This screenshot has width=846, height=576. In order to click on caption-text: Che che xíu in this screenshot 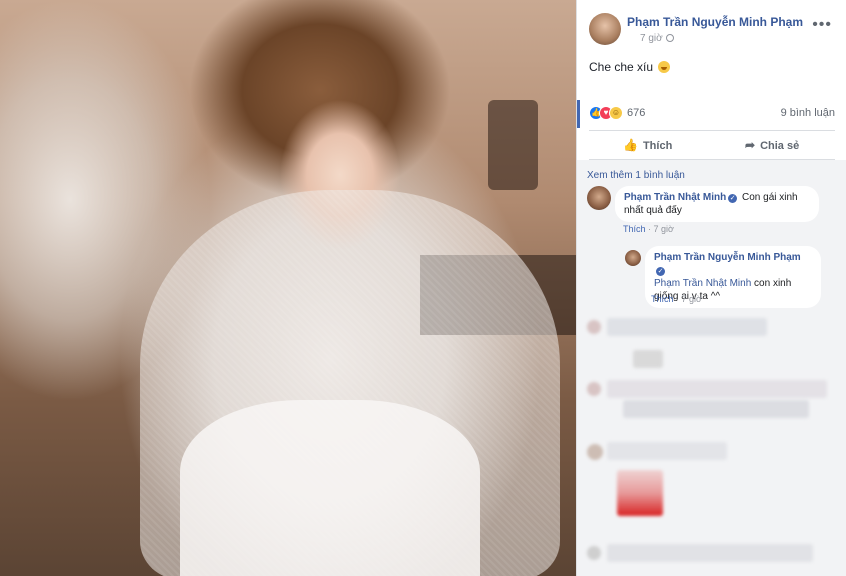, I will do `click(621, 67)`.